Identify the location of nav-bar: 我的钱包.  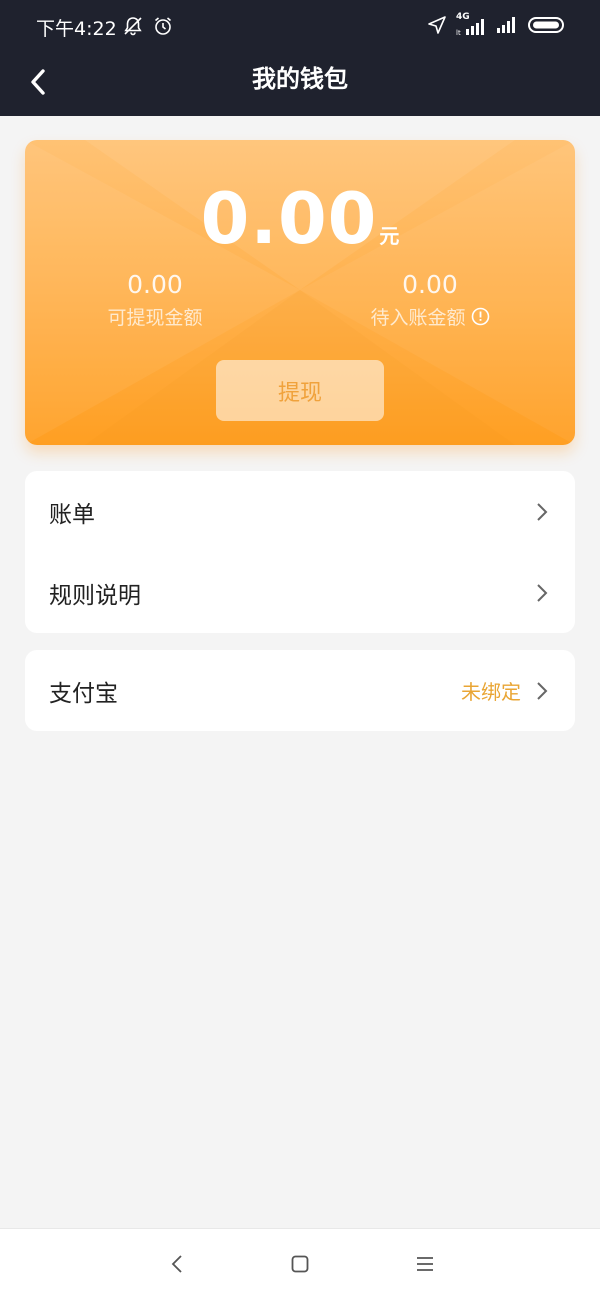
(300, 85).